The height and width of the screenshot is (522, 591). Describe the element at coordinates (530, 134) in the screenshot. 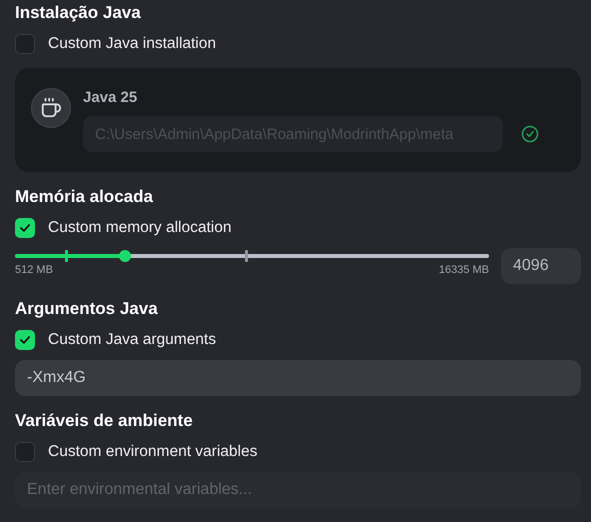

I see `check-circle-icon` at that location.